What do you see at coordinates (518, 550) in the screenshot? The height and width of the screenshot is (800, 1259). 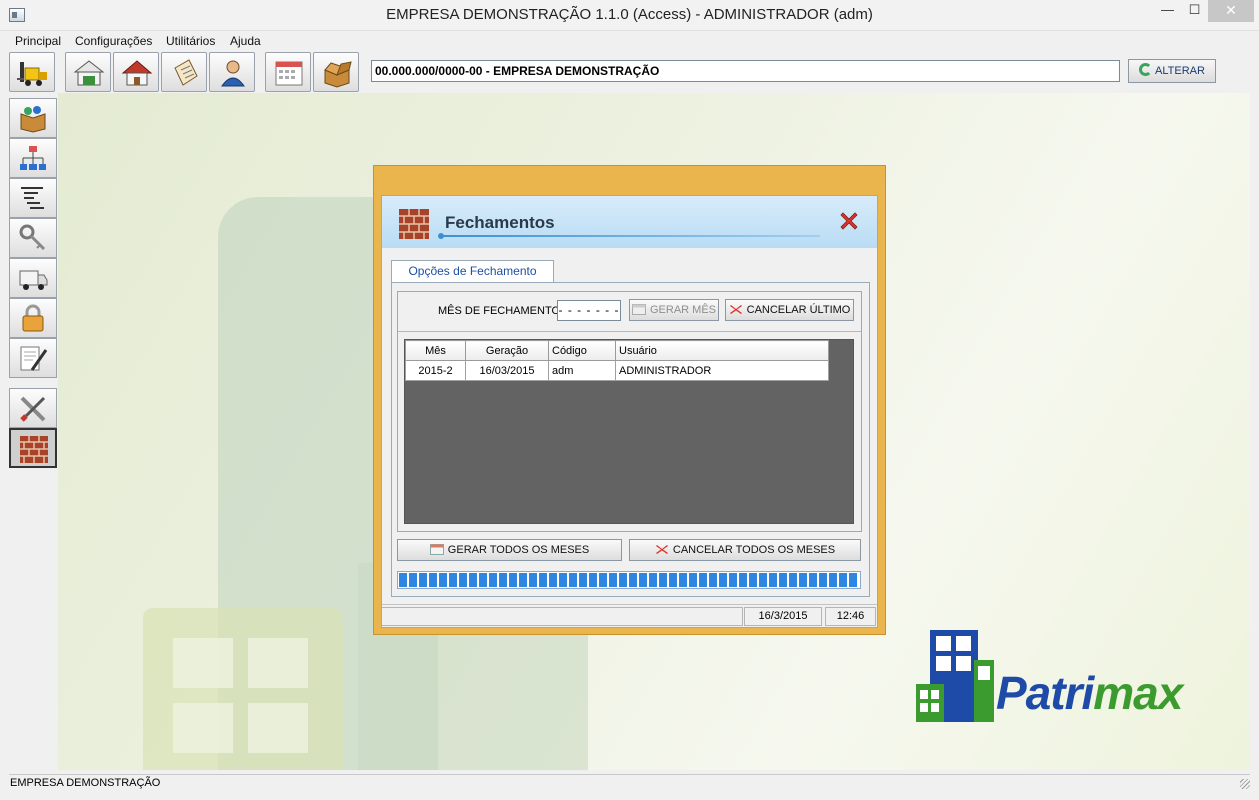 I see `gerar-todos-label: GERAR TODOS OS MESES` at bounding box center [518, 550].